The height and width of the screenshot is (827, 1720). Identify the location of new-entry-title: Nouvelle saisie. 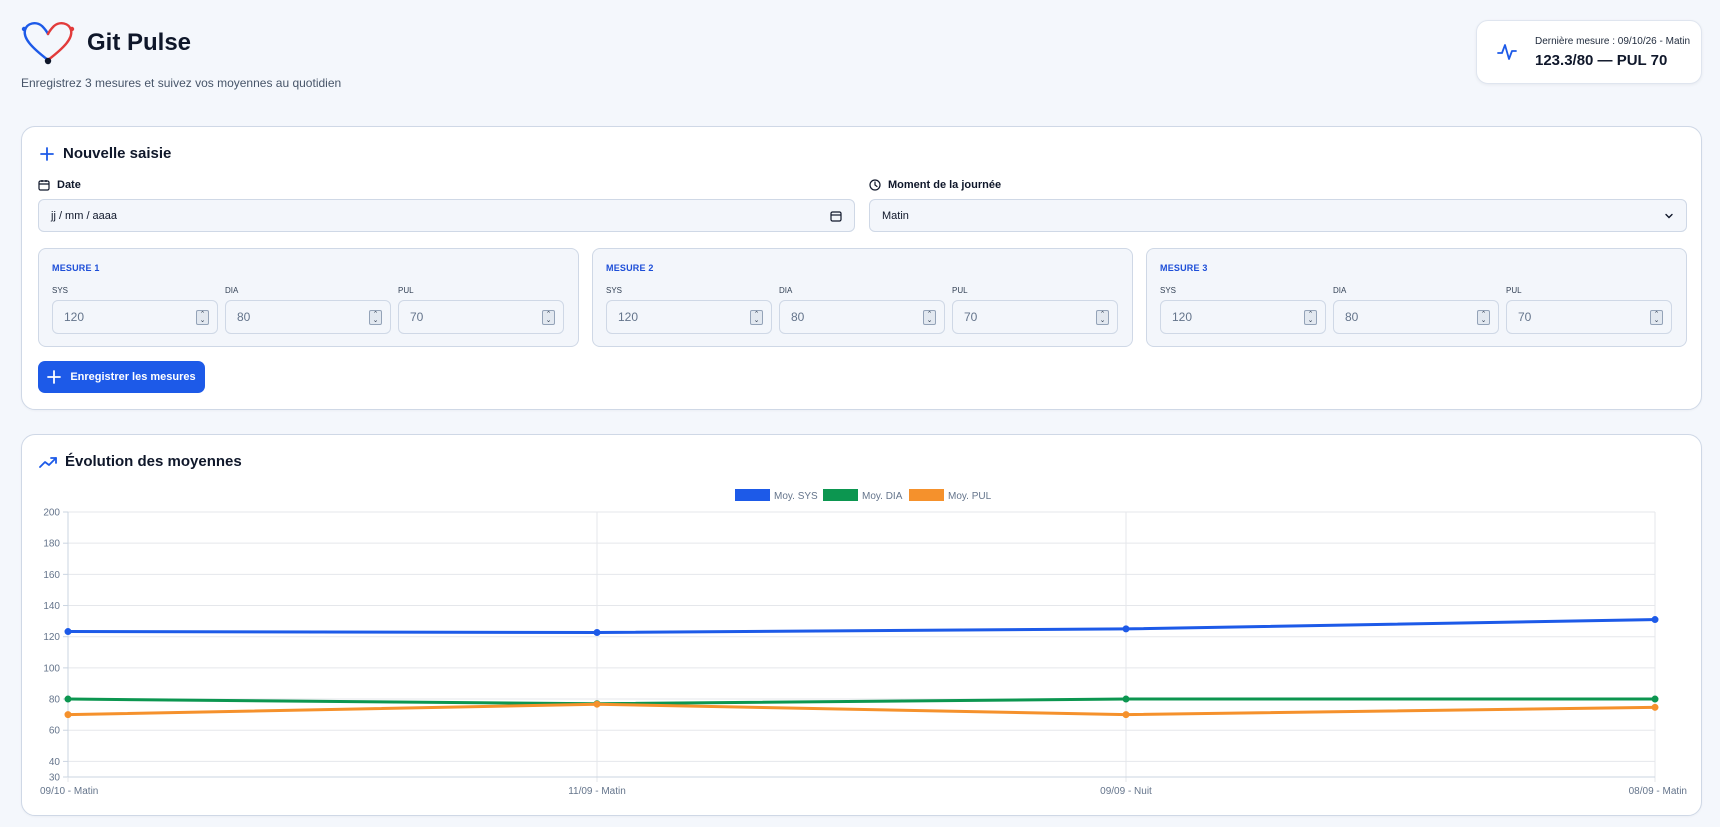
(117, 153).